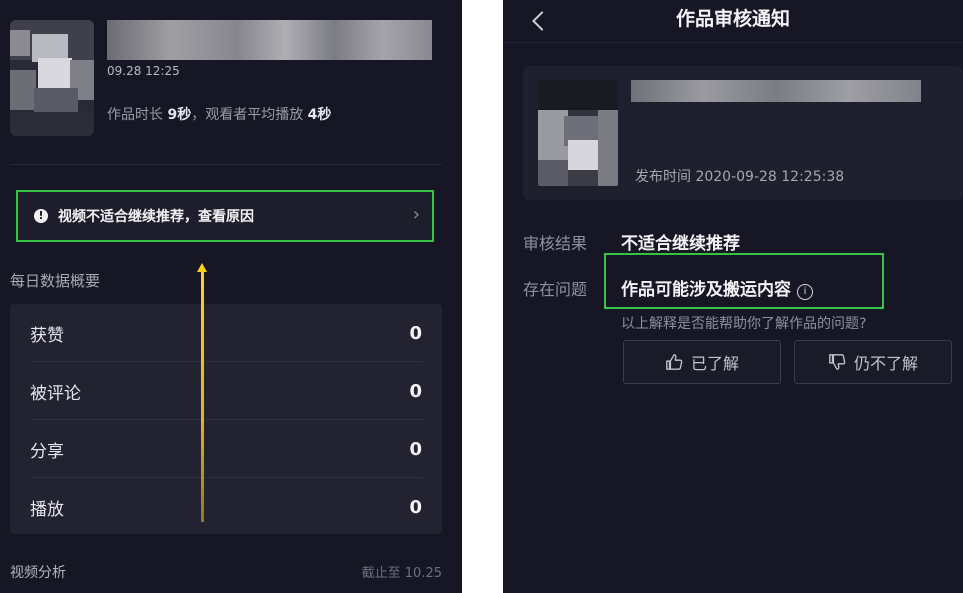 This screenshot has width=963, height=593. I want to click on duration-value: 9秒, so click(179, 115).